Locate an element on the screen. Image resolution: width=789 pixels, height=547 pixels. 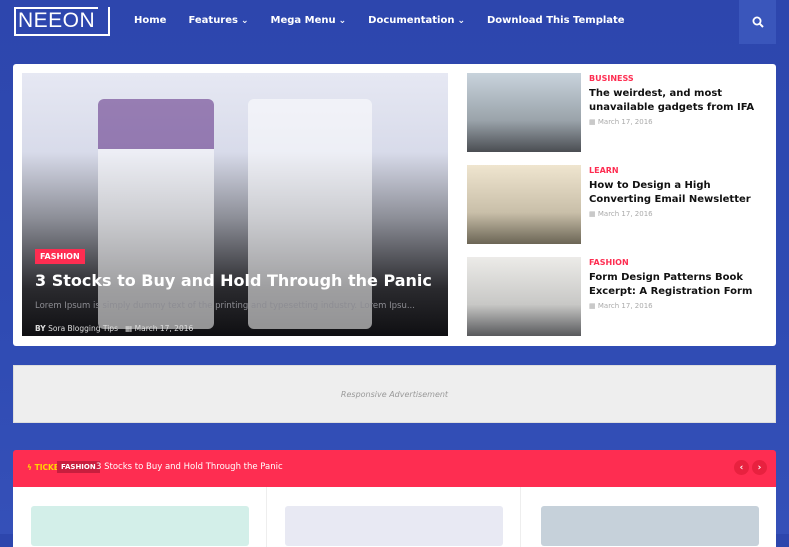
menu-download-template: Download This Template is located at coordinates (556, 20).